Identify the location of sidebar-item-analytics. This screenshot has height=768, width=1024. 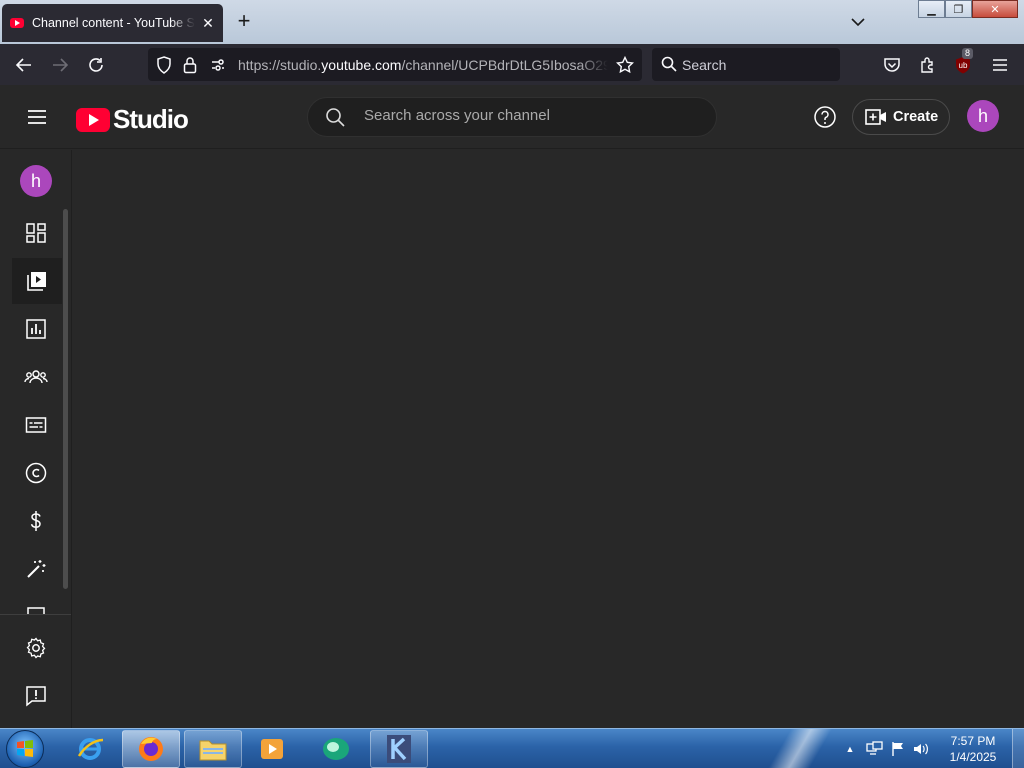
(36, 329).